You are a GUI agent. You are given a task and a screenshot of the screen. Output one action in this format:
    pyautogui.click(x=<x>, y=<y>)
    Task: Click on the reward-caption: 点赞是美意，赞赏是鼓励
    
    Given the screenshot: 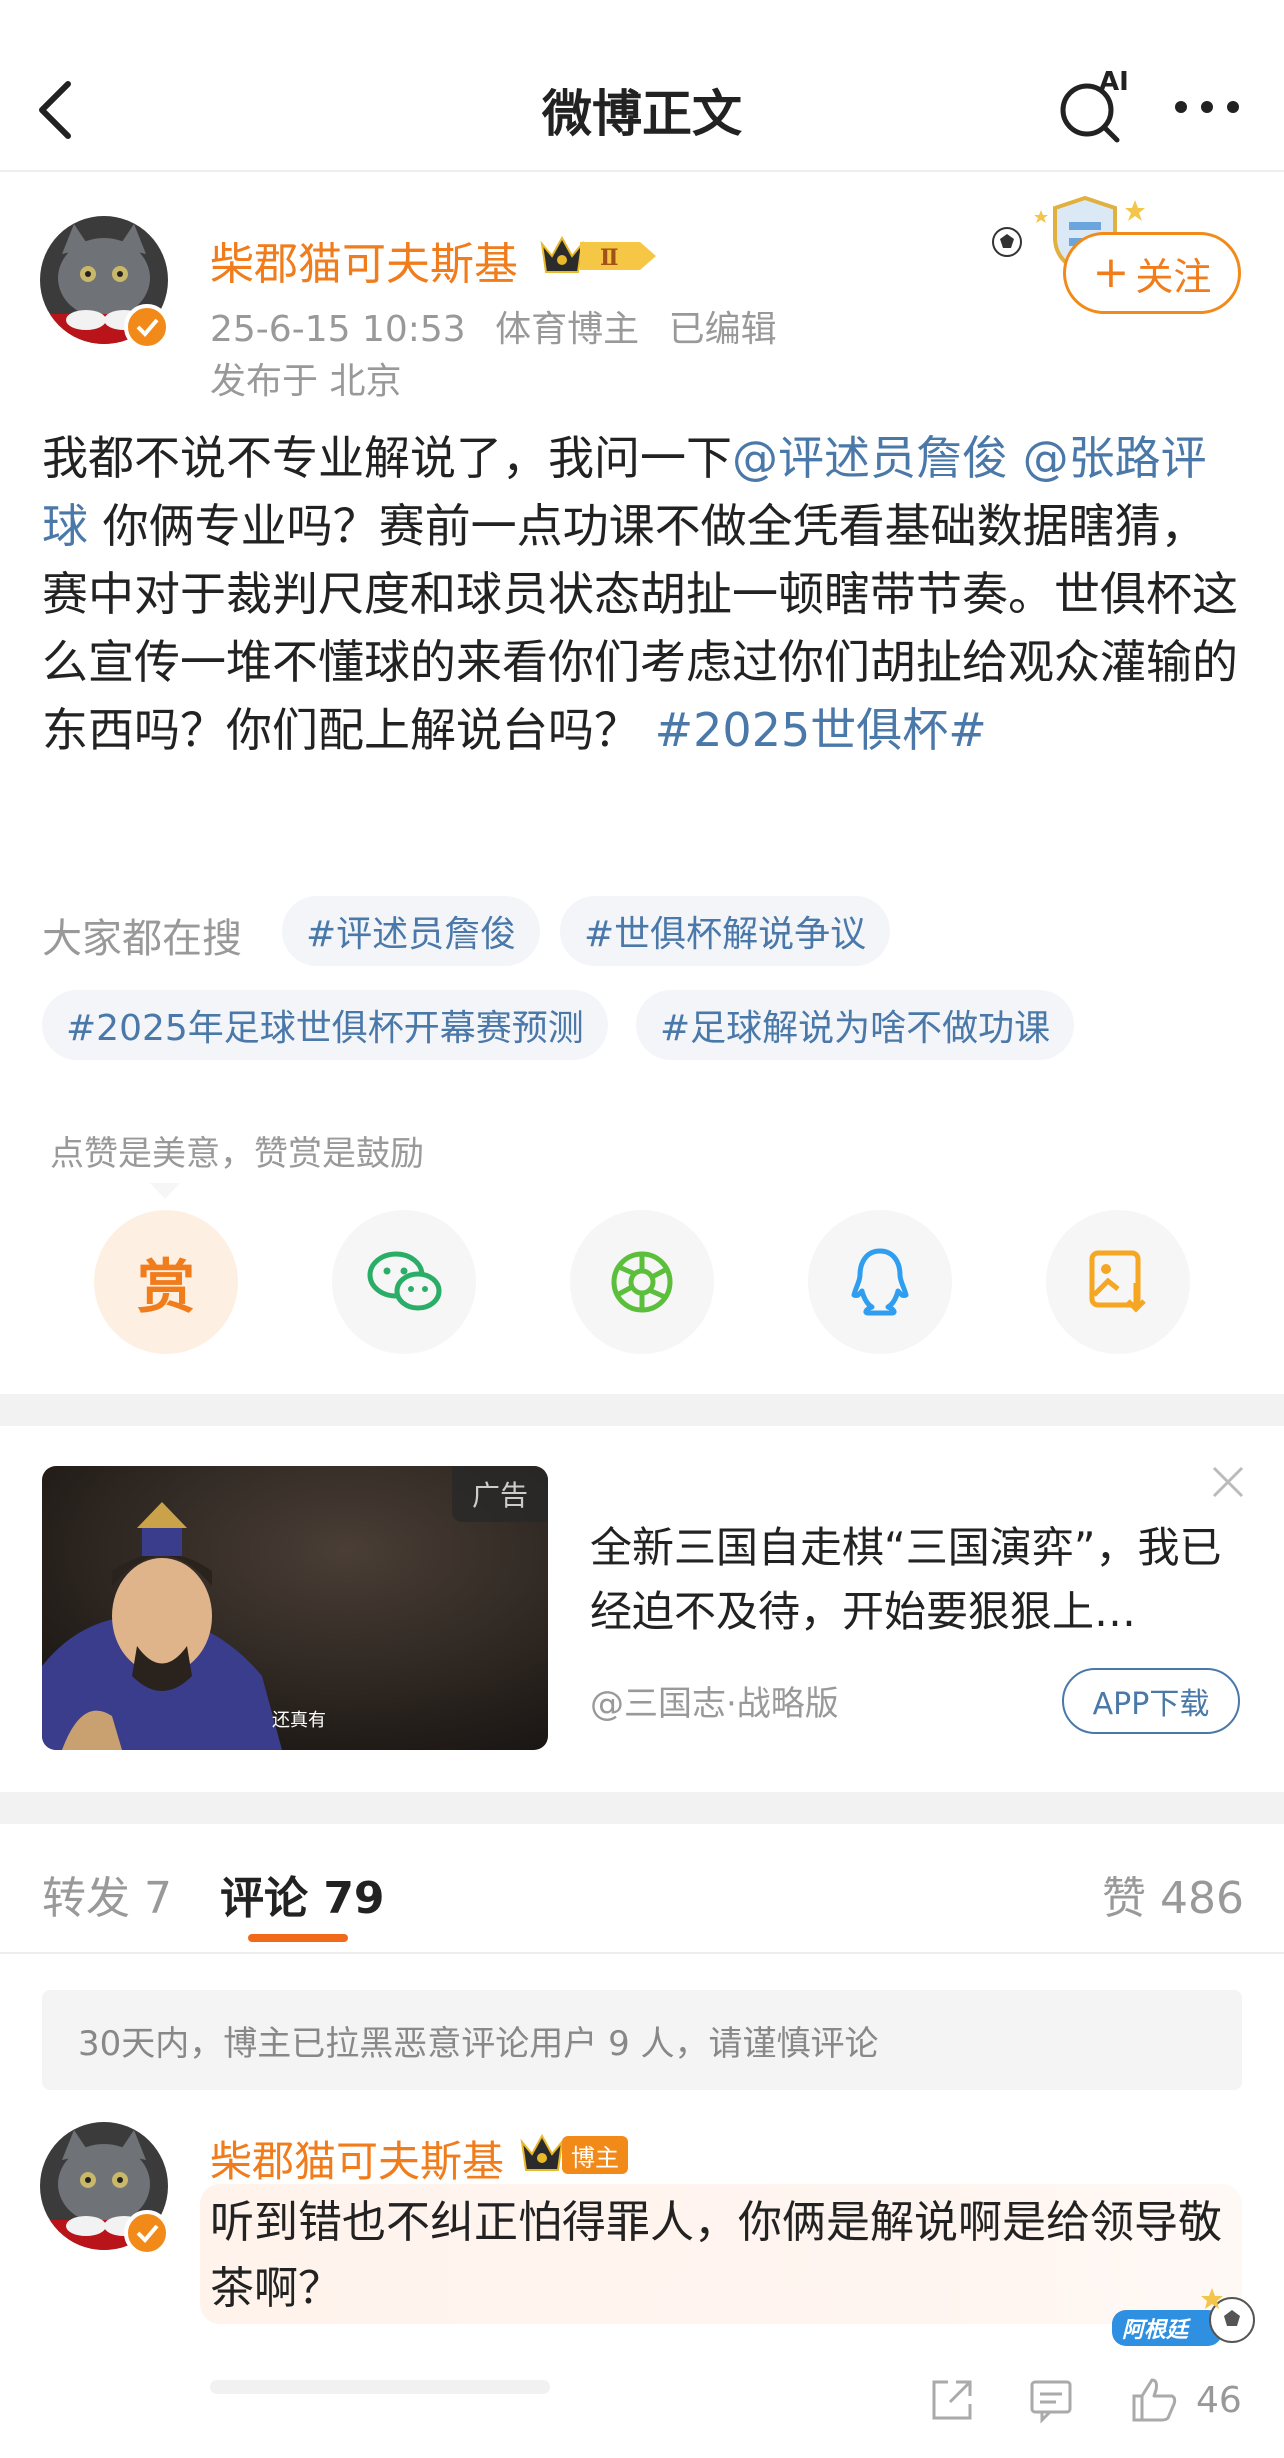 What is the action you would take?
    pyautogui.click(x=237, y=1154)
    